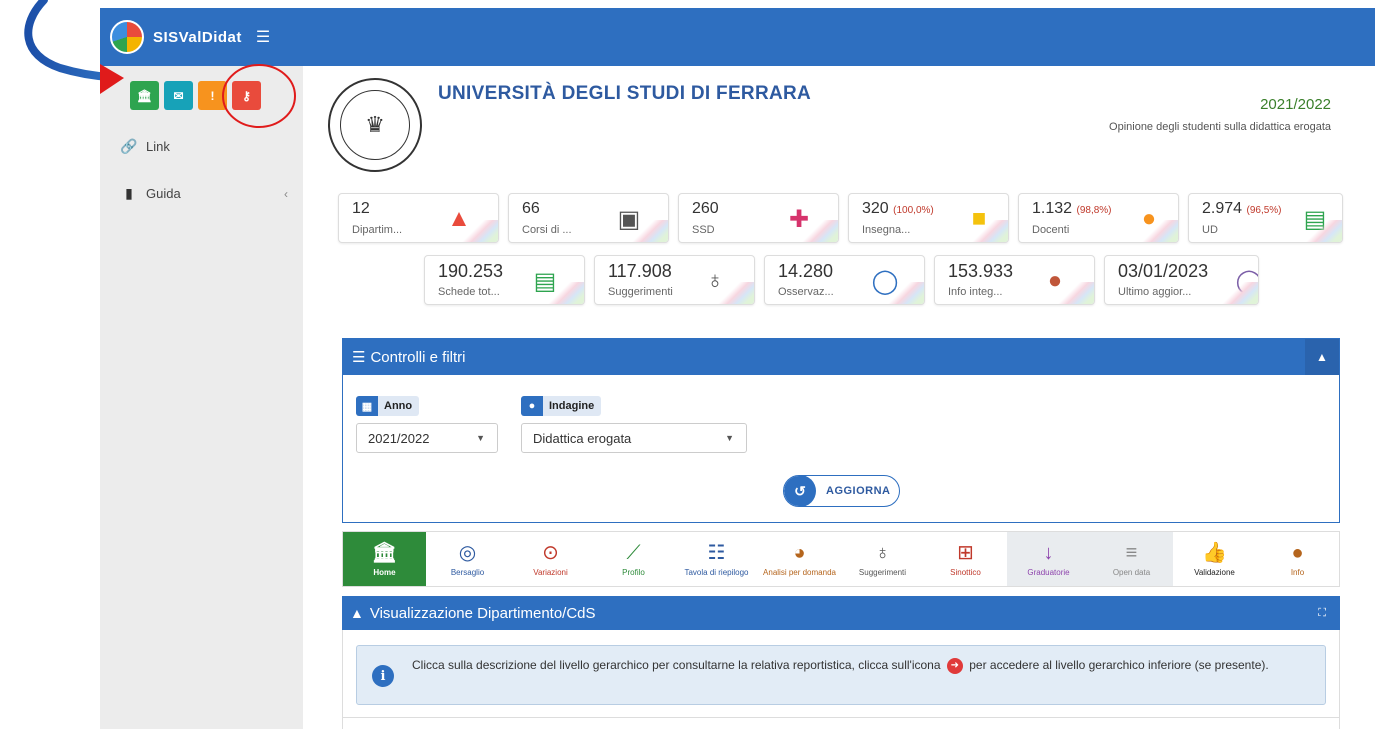 Image resolution: width=1375 pixels, height=729 pixels. I want to click on table-top-edge, so click(841, 723).